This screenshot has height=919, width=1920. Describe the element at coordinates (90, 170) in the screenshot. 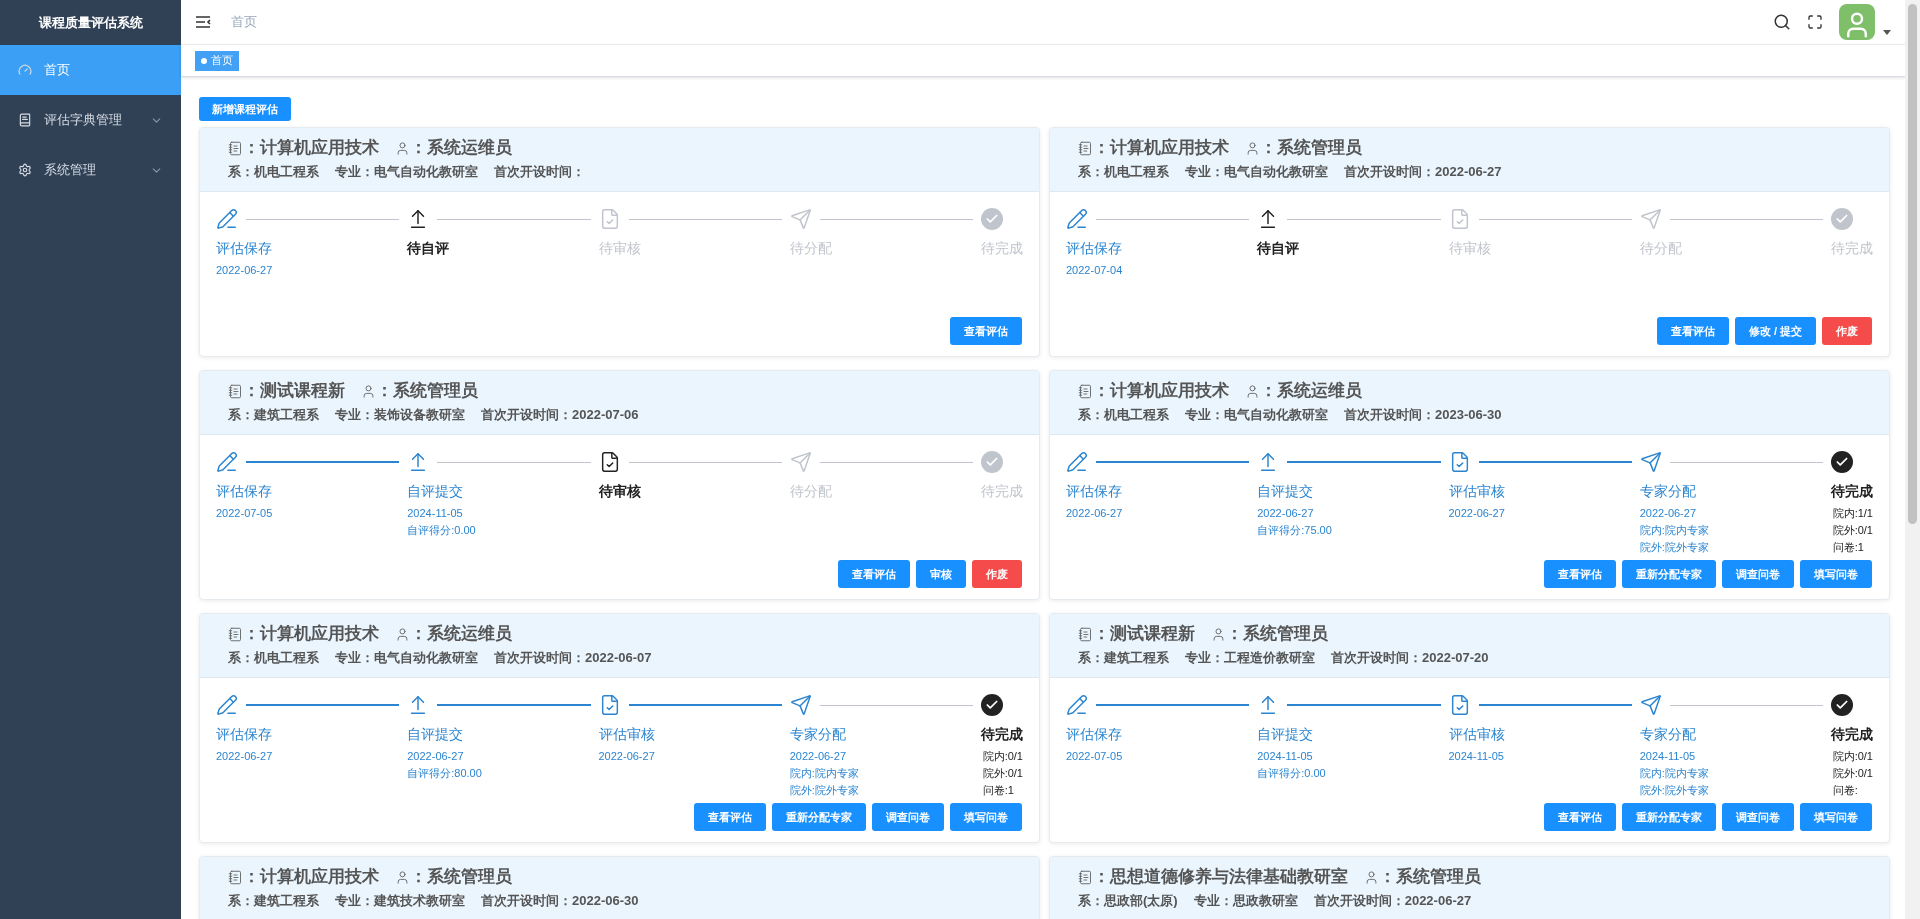

I see `sidebar-item: 系统管理` at that location.